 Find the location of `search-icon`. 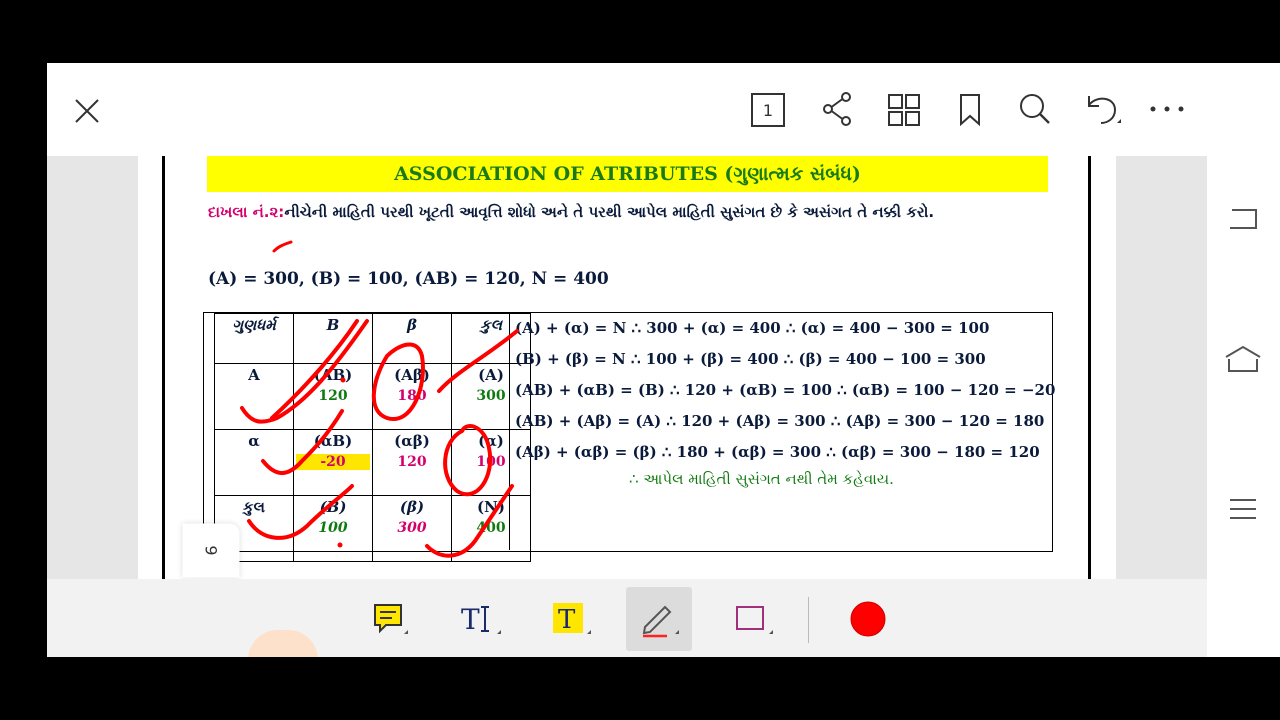

search-icon is located at coordinates (1035, 109).